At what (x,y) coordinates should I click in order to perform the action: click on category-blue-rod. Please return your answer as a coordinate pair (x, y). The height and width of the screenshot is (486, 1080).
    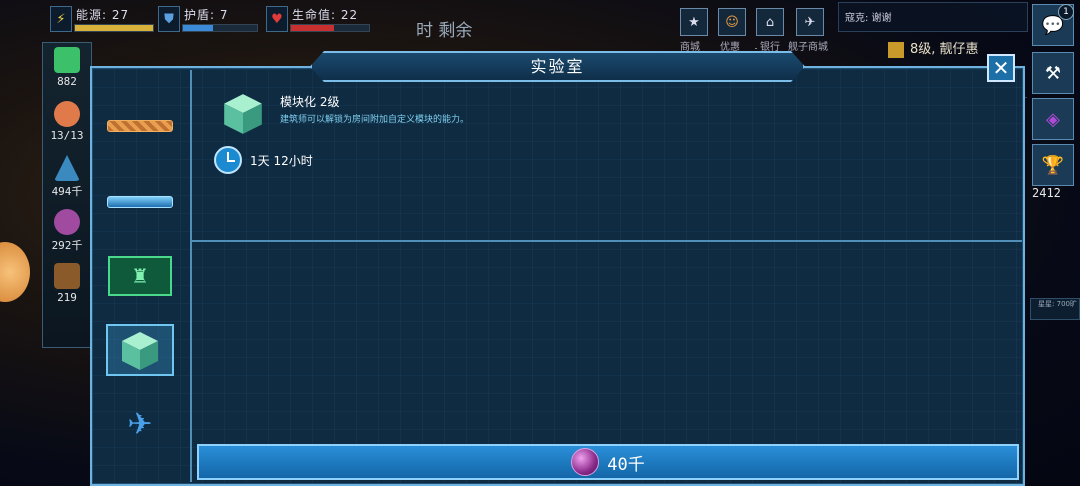
    Looking at the image, I should click on (140, 202).